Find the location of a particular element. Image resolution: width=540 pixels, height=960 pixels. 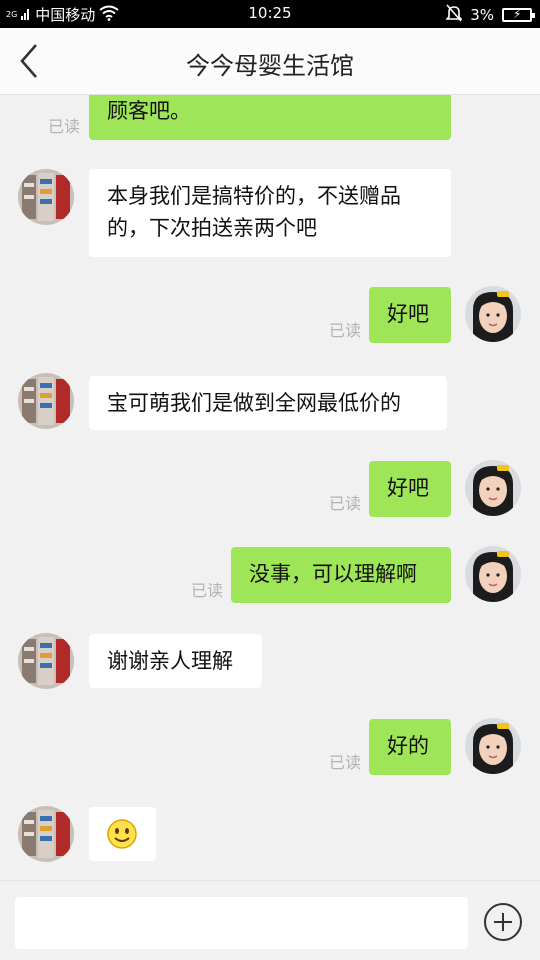

battery-percent: 3% is located at coordinates (482, 15).